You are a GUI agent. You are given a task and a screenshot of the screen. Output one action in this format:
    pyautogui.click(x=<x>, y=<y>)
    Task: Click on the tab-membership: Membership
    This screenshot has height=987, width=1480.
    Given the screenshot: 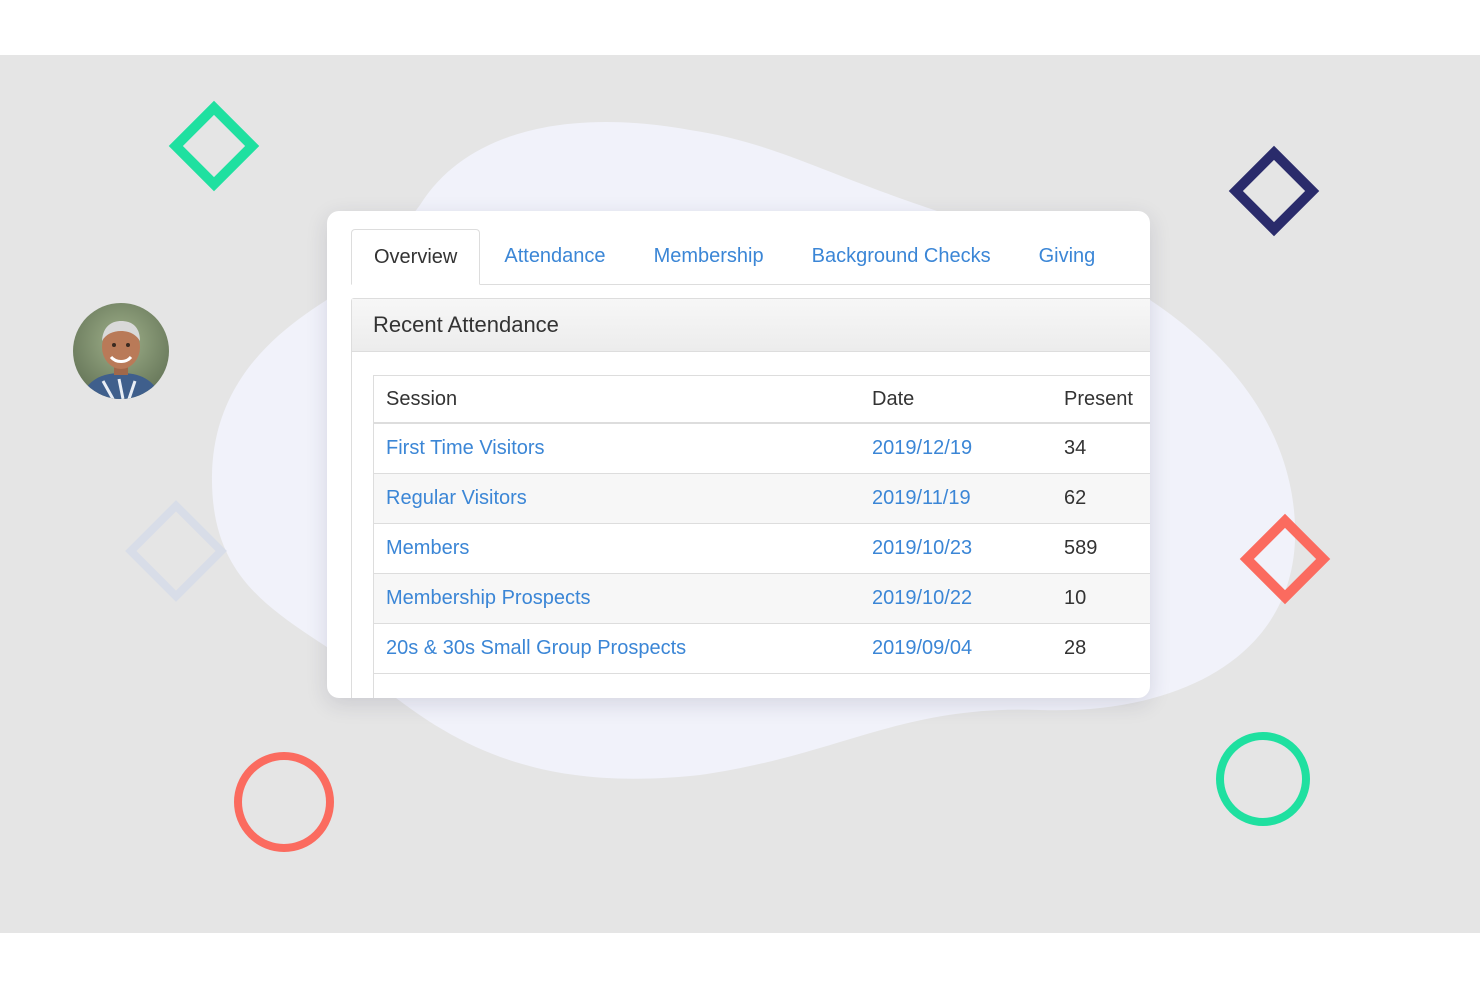 What is the action you would take?
    pyautogui.click(x=709, y=256)
    